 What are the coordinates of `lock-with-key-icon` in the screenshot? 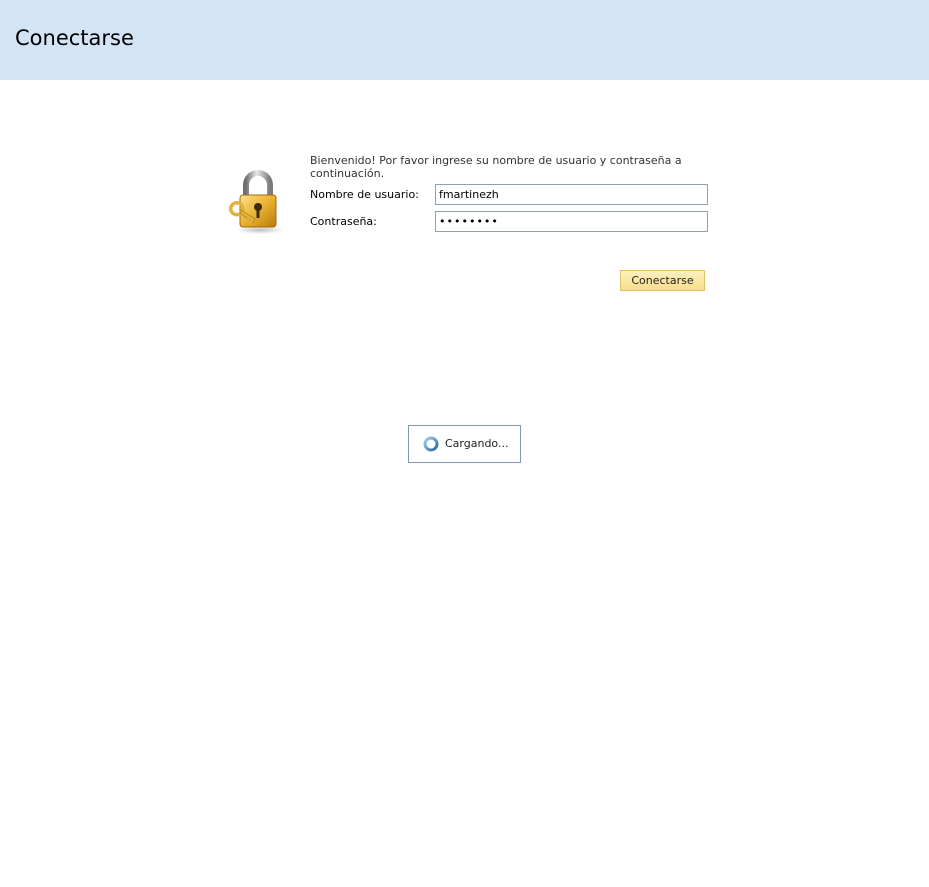 It's located at (256, 202).